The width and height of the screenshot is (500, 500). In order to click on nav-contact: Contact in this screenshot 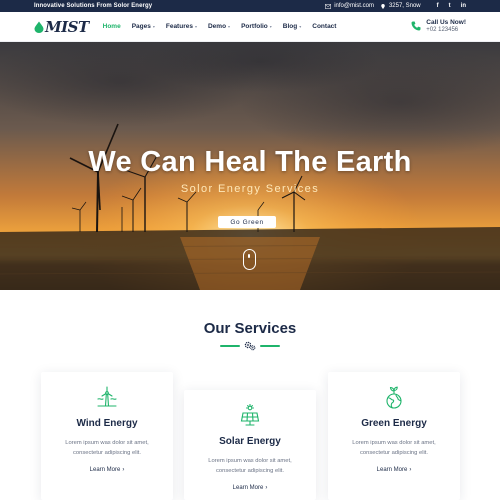, I will do `click(324, 26)`.